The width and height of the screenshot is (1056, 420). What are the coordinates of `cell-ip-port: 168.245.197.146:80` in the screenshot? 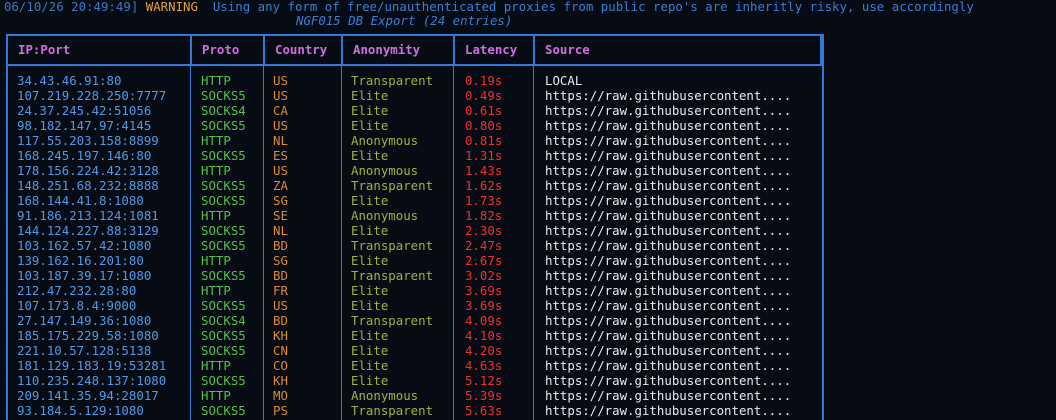 It's located at (84, 155).